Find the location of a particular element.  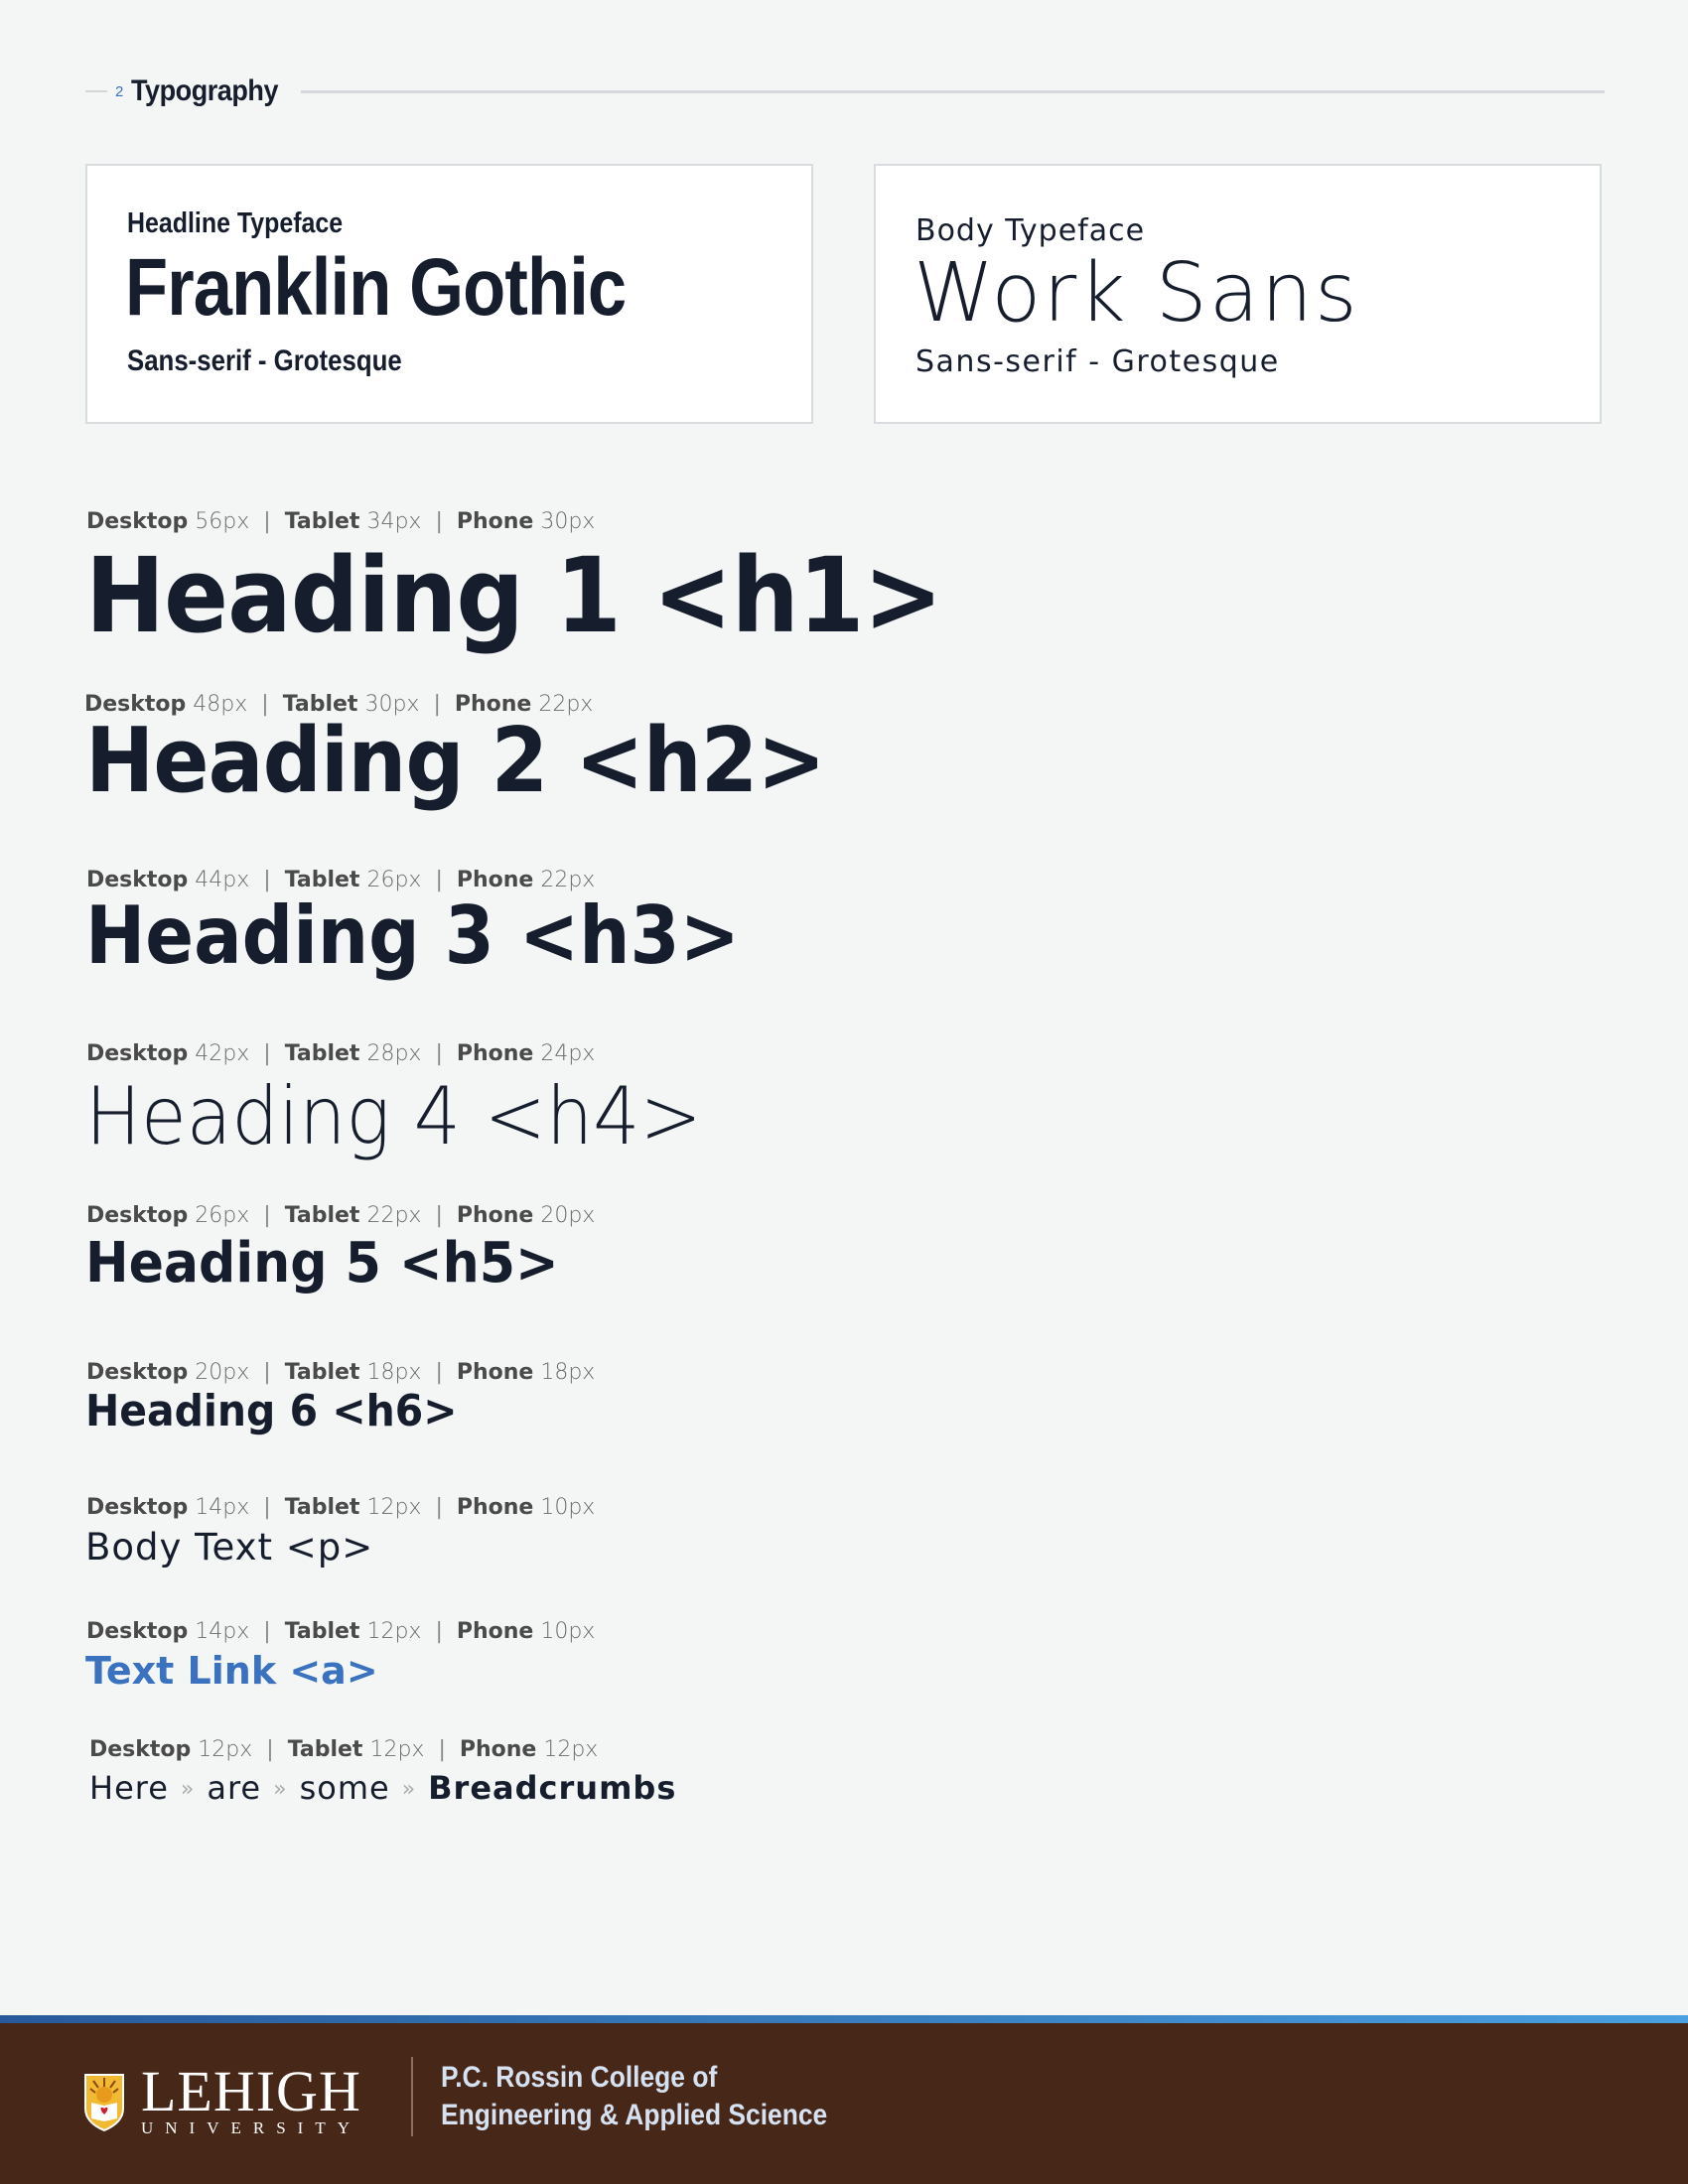

phone-size: 24px is located at coordinates (568, 1053).